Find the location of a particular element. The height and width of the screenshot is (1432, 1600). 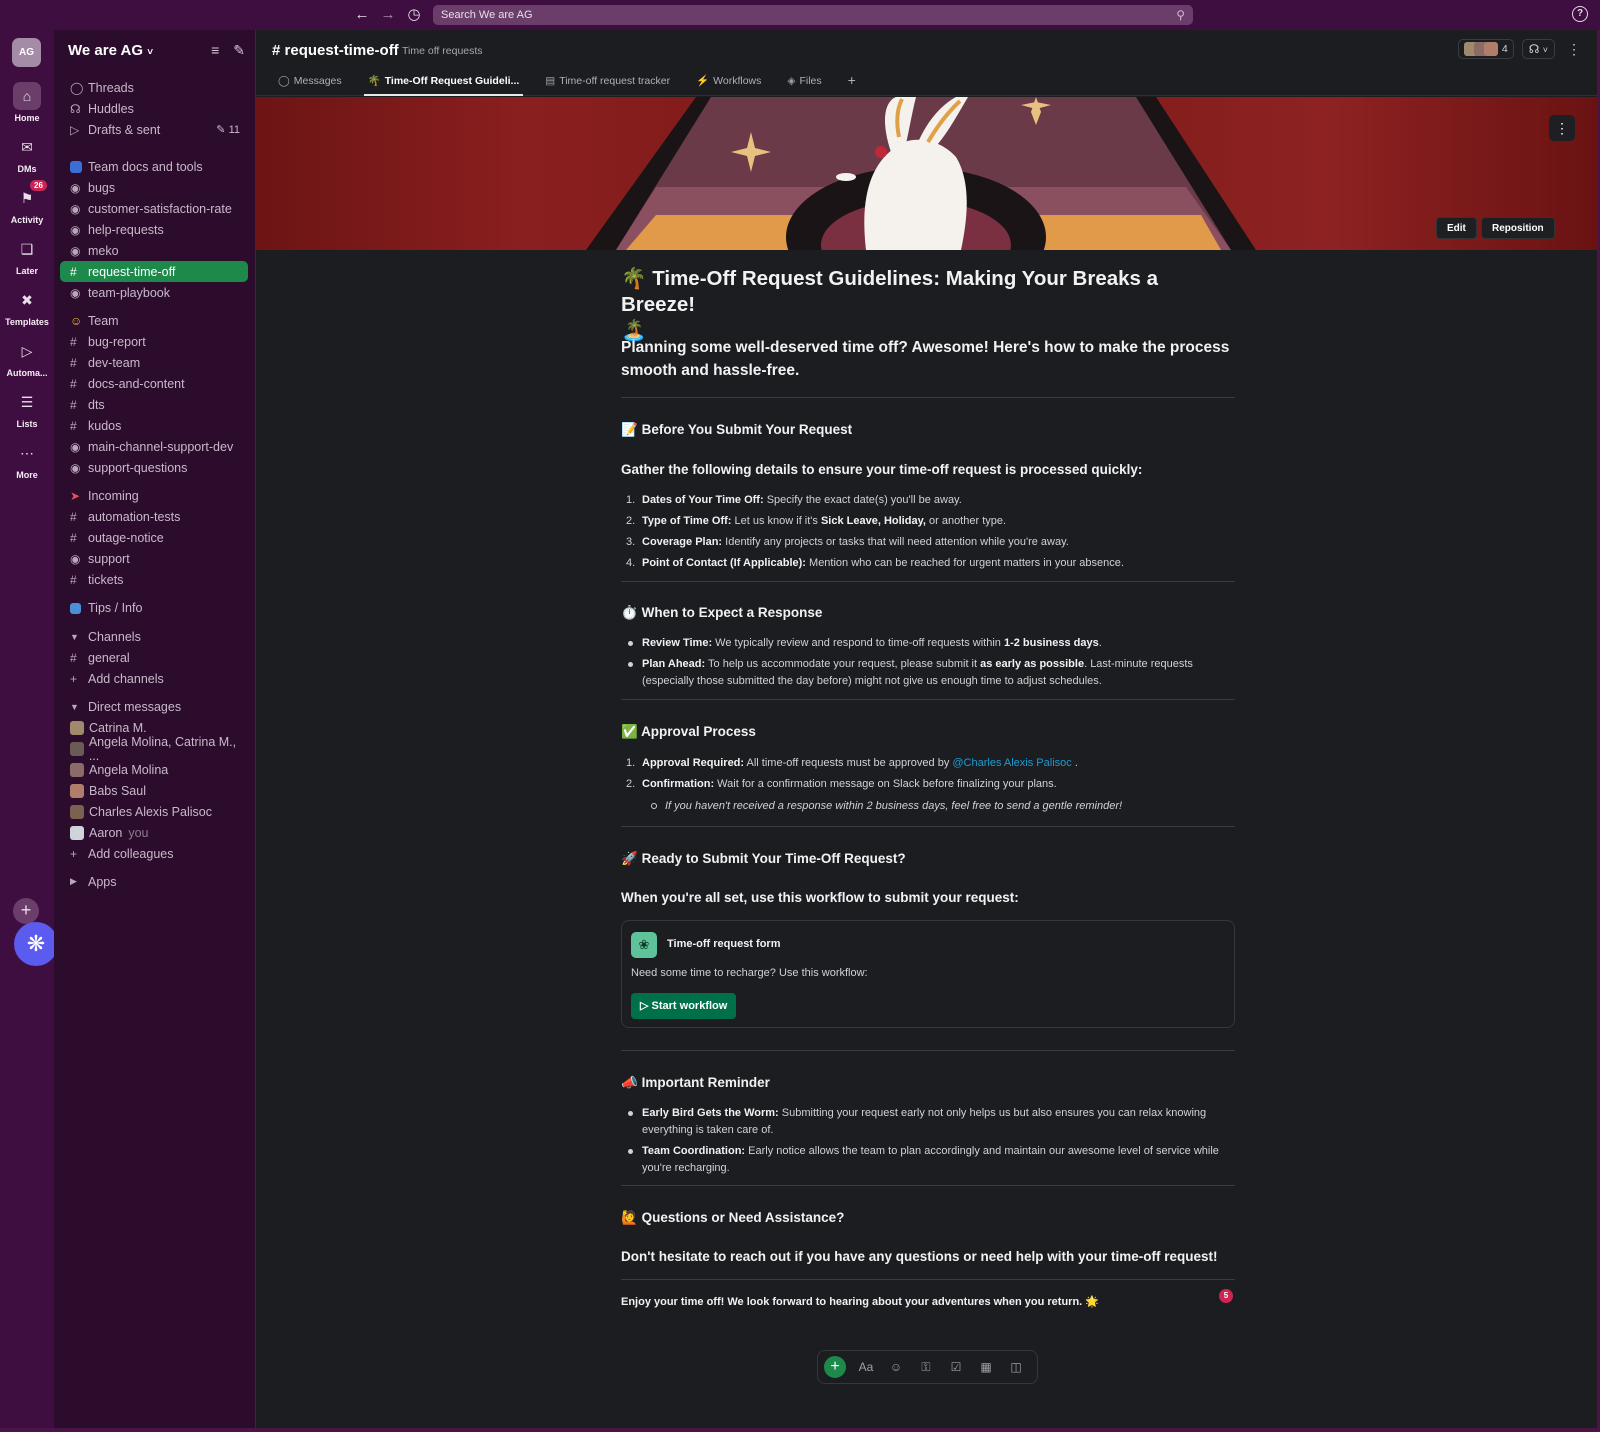

apps-section-header: ▶ Apps is located at coordinates (154, 881).